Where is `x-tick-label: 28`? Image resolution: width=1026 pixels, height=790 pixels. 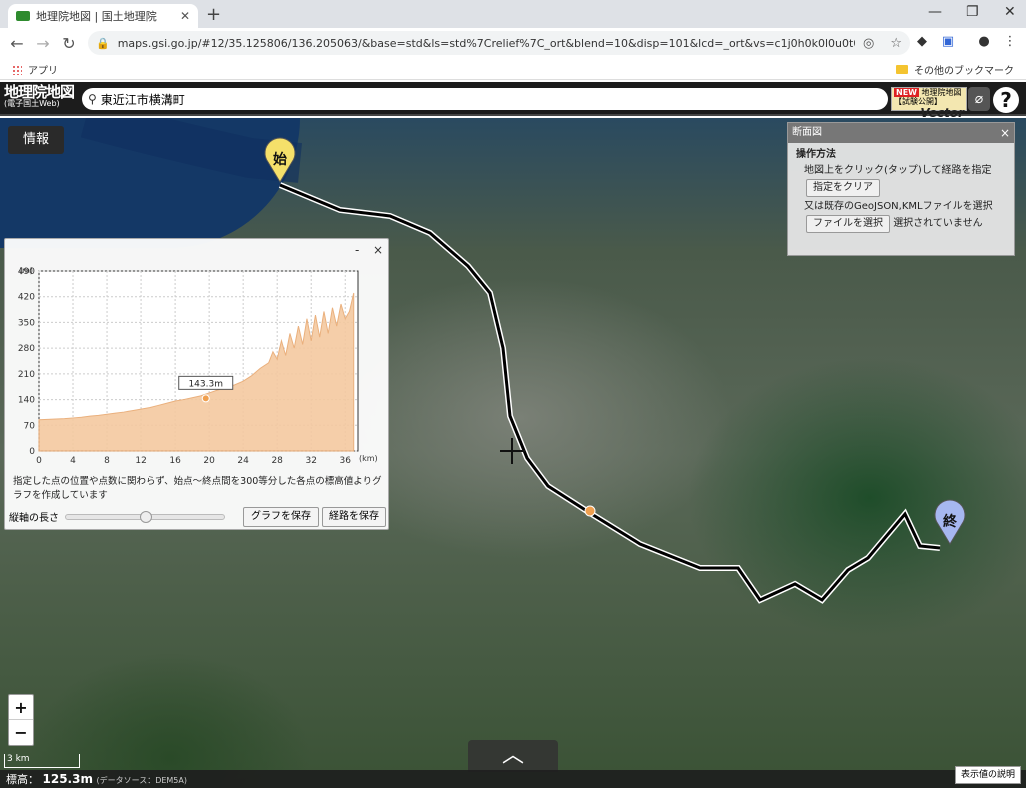
x-tick-label: 28 is located at coordinates (277, 461).